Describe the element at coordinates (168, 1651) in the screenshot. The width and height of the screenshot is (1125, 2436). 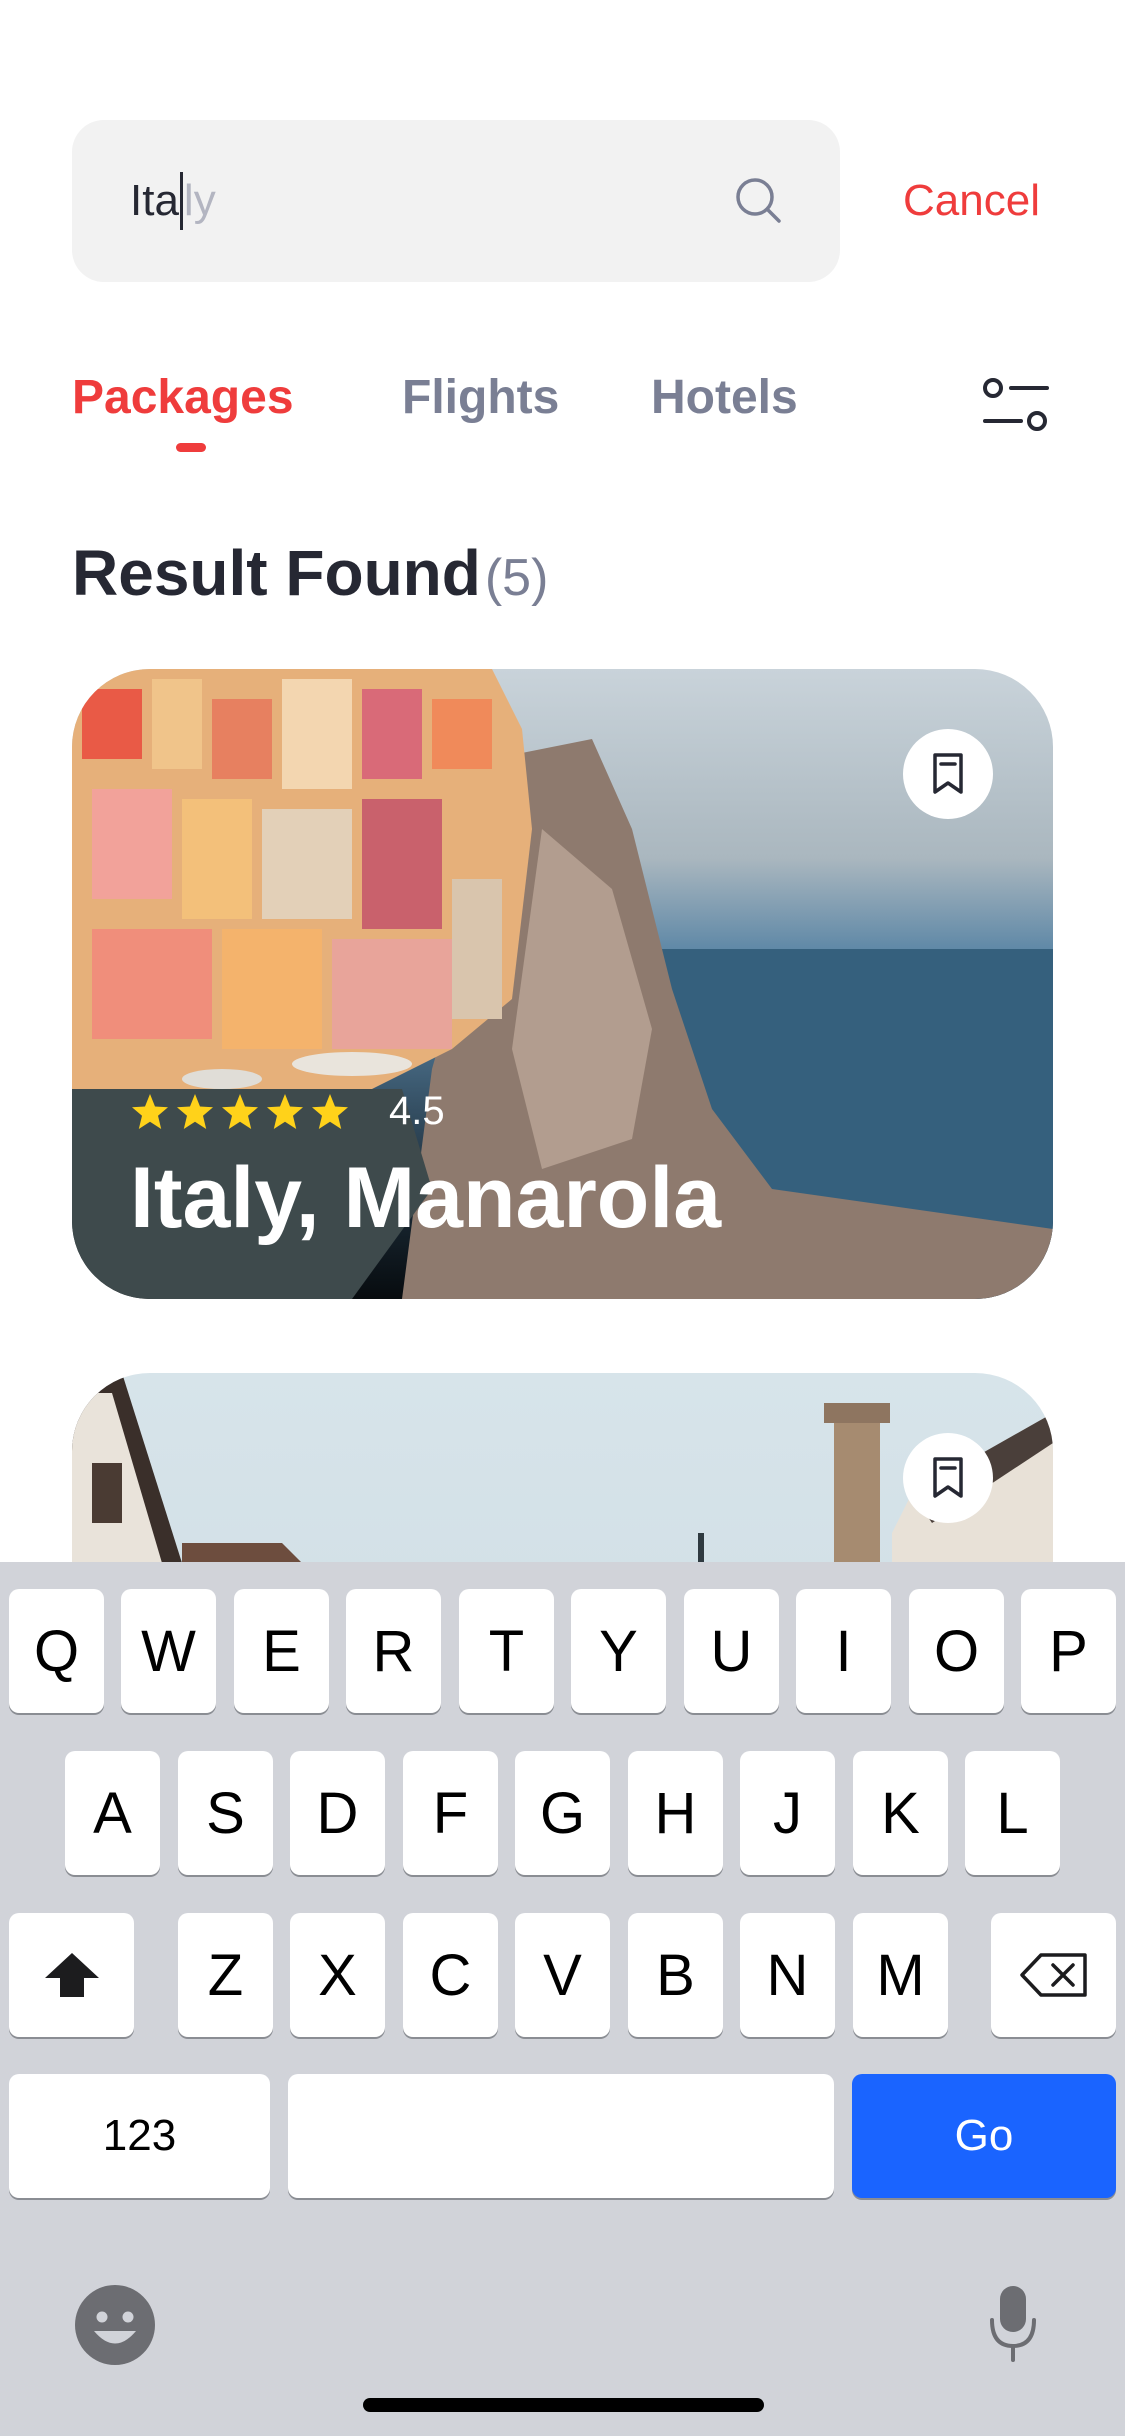
I see `key-w: W` at that location.